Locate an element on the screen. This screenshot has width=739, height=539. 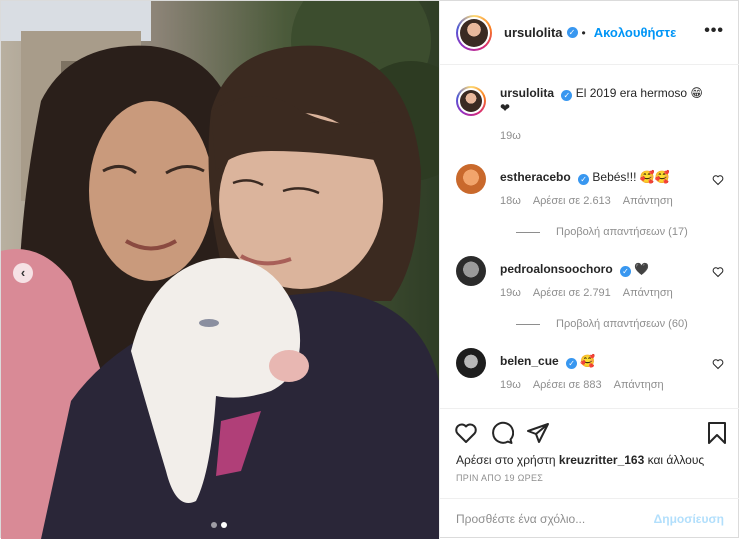
view-replies-button: Προβολή απαντήσεων (17) is located at coordinates (602, 232).